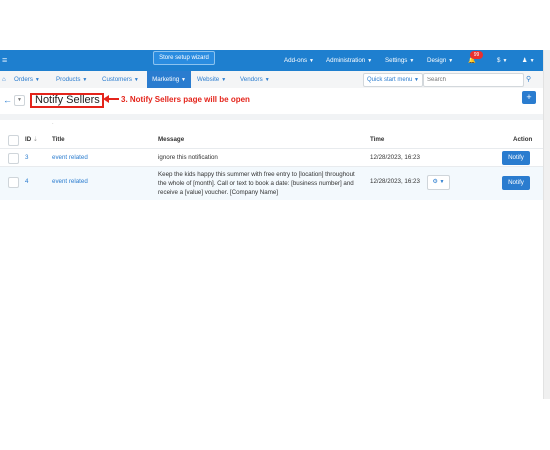  What do you see at coordinates (4, 60) in the screenshot?
I see `menu-icon: ≡` at bounding box center [4, 60].